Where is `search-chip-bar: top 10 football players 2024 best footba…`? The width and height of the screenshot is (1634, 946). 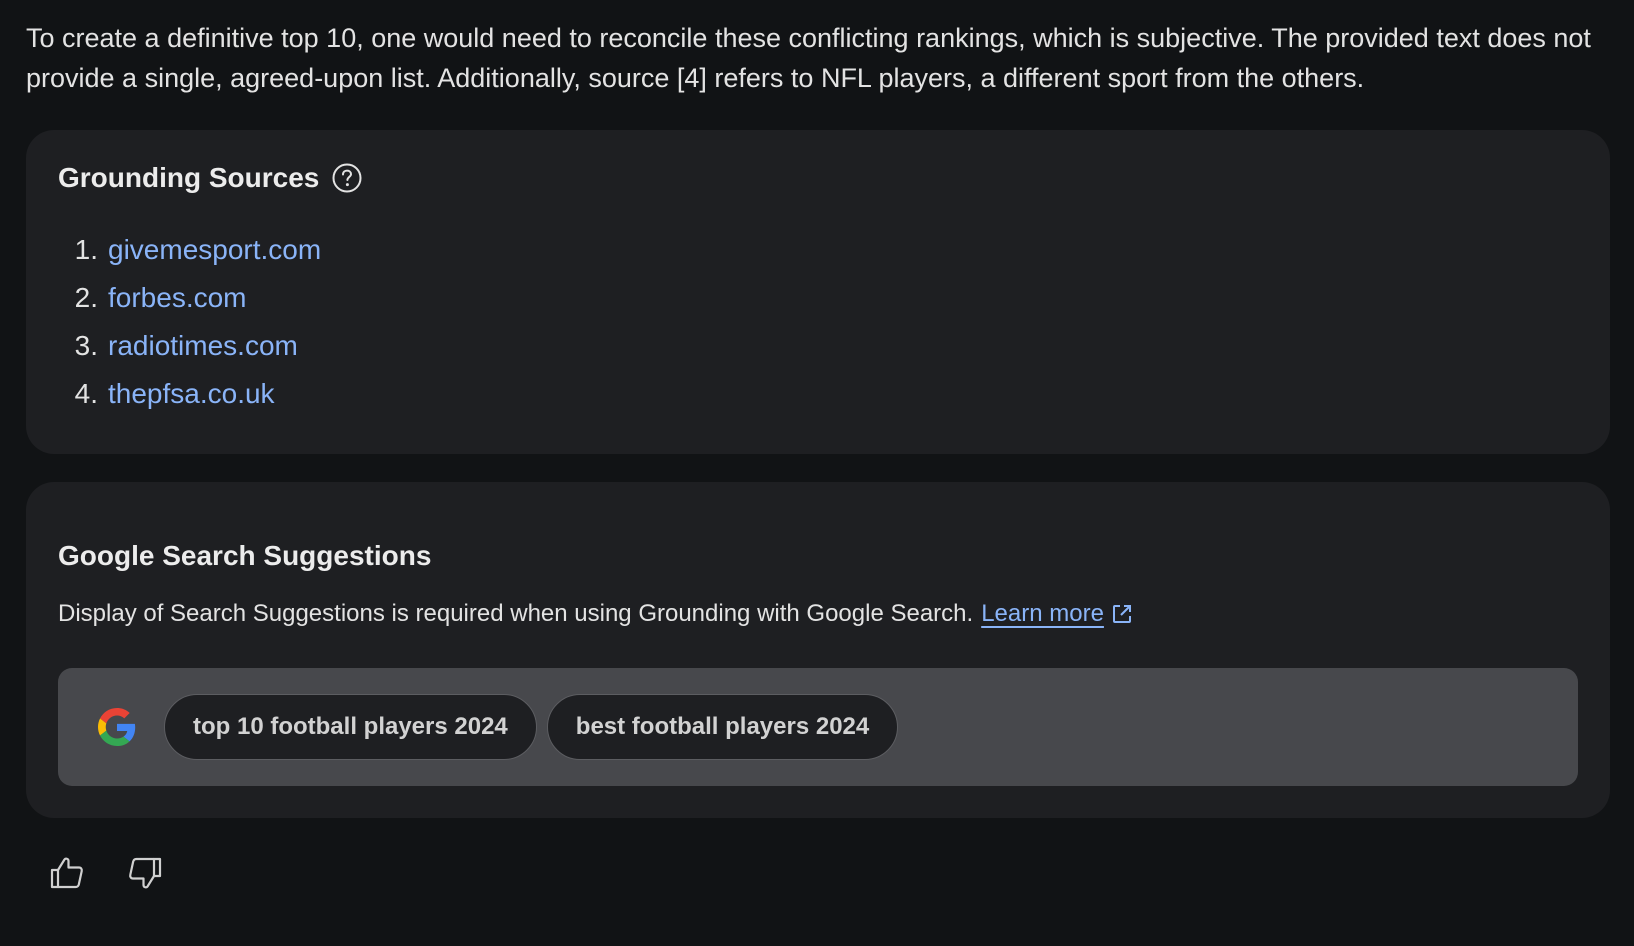 search-chip-bar: top 10 football players 2024 best footba… is located at coordinates (818, 727).